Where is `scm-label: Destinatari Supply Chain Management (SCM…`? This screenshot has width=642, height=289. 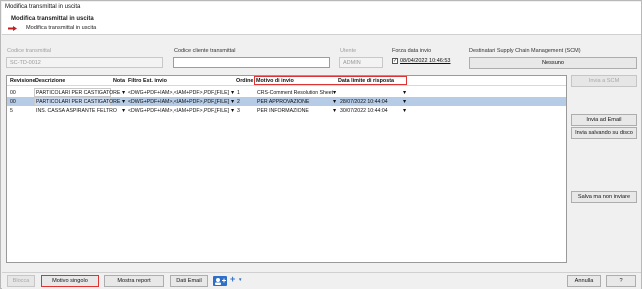 scm-label: Destinatari Supply Chain Management (SCM… is located at coordinates (525, 51).